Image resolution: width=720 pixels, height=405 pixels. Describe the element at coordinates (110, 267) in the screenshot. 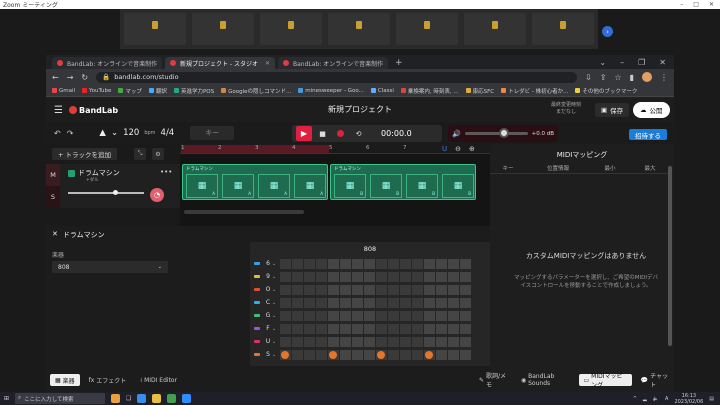

I see `instrument-select: 808 ⌄` at that location.